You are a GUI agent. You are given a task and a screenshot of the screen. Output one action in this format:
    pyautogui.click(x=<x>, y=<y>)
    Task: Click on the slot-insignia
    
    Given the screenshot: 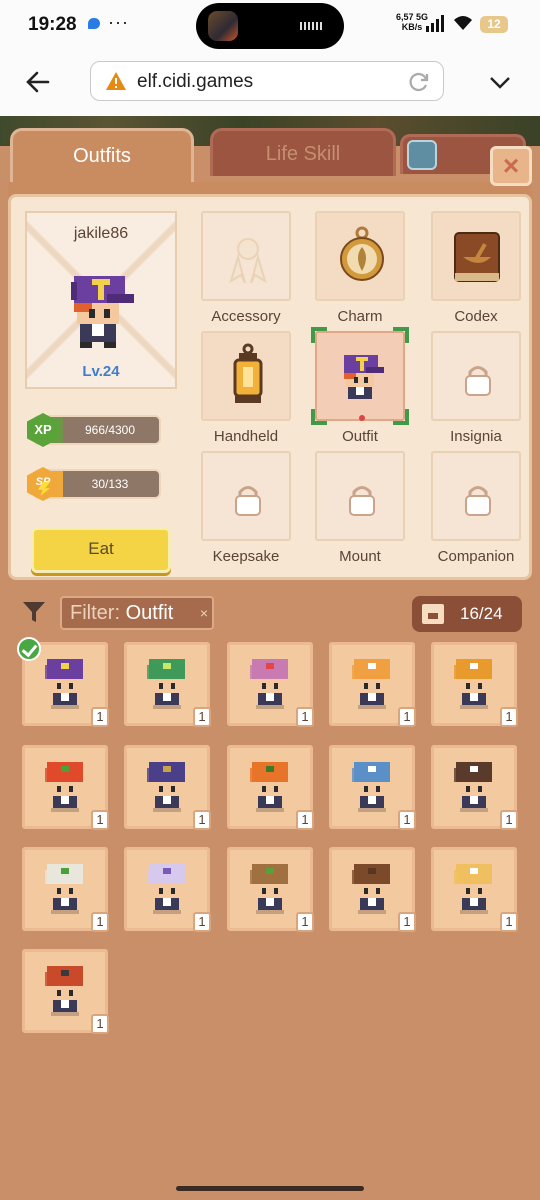 What is the action you would take?
    pyautogui.click(x=476, y=376)
    